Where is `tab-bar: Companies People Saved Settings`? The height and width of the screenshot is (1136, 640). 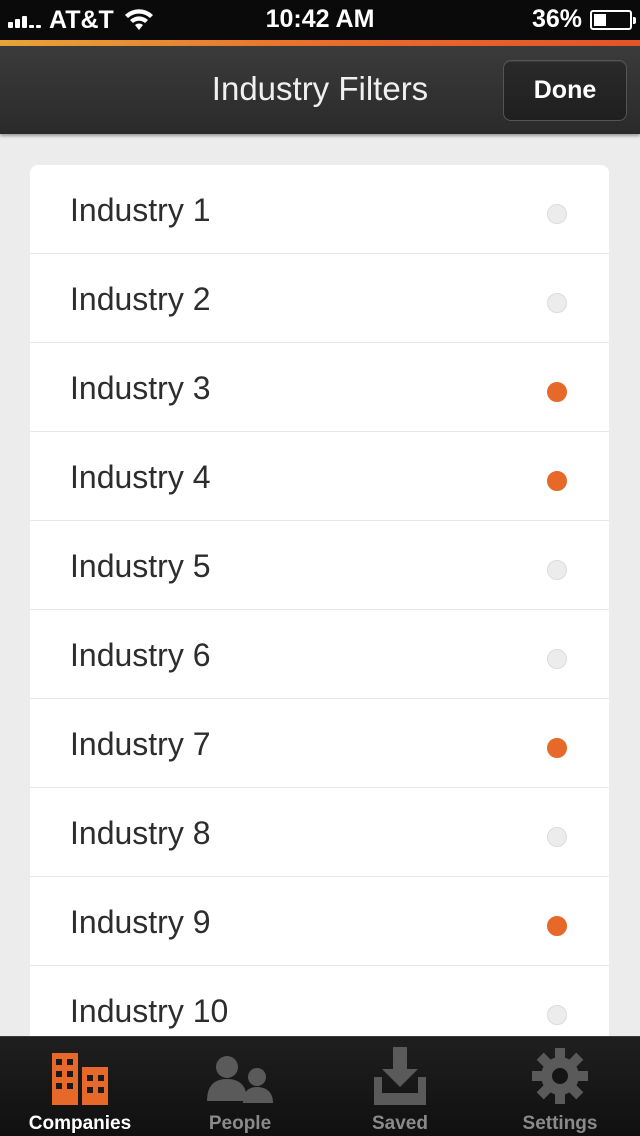 tab-bar: Companies People Saved Settings is located at coordinates (320, 1086).